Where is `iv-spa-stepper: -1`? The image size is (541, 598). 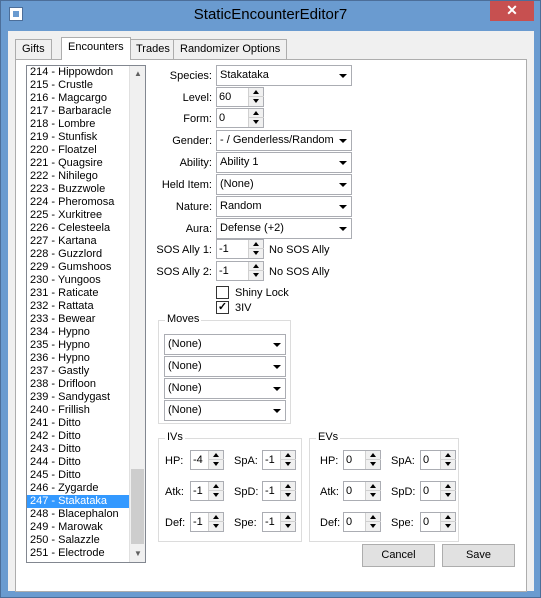 iv-spa-stepper: -1 is located at coordinates (279, 460).